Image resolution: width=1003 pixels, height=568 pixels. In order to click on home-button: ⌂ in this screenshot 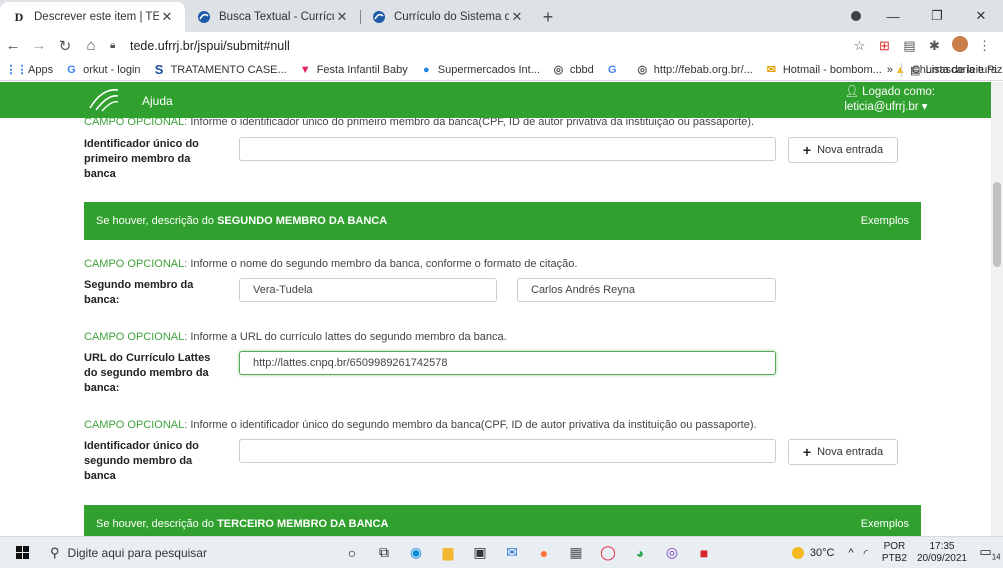, I will do `click(91, 45)`.